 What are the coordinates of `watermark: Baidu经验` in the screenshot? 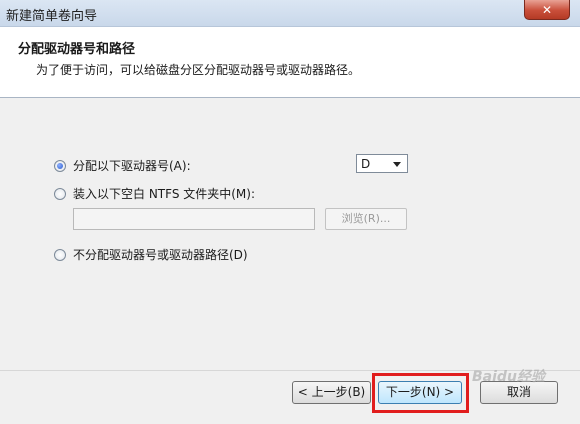 It's located at (508, 377).